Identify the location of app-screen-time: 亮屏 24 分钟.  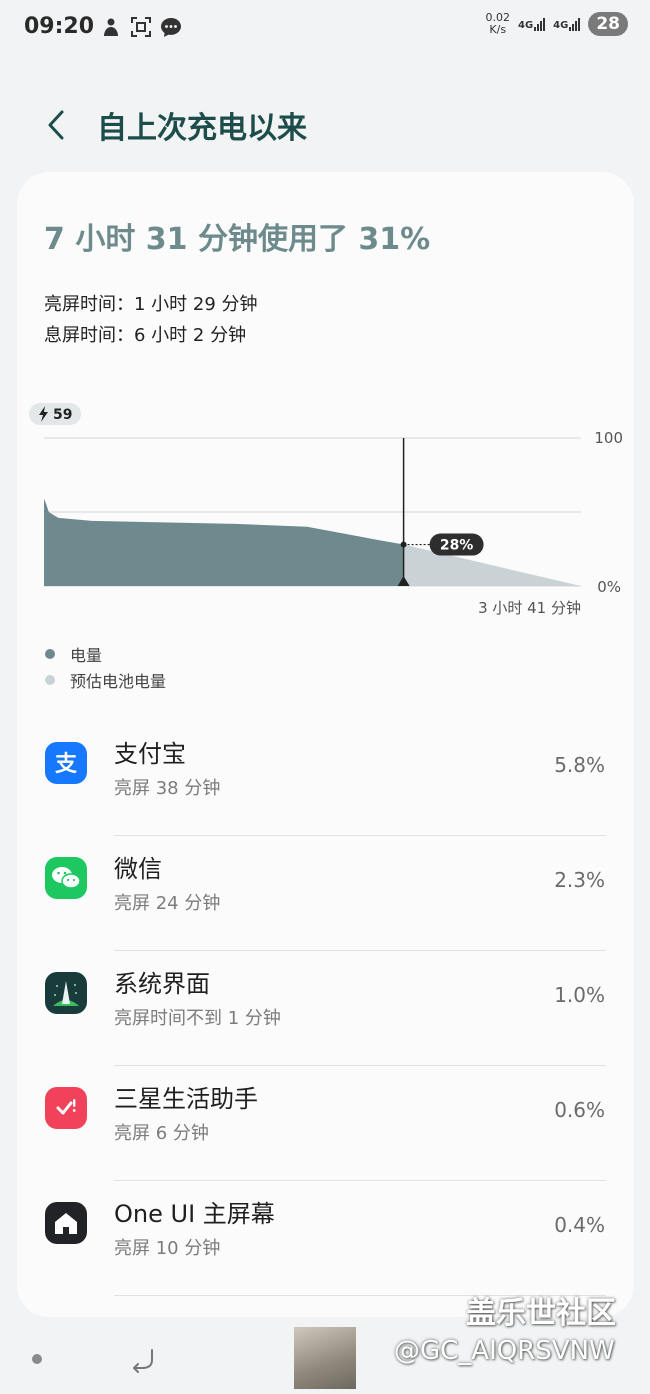
(167, 903).